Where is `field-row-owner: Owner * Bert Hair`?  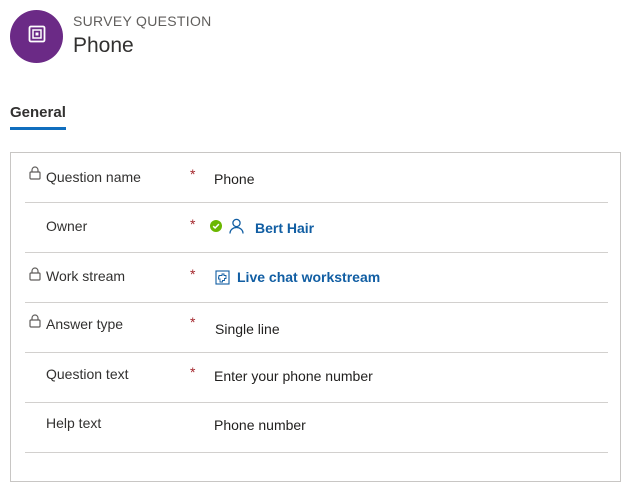
field-row-owner: Owner * Bert Hair is located at coordinates (316, 228).